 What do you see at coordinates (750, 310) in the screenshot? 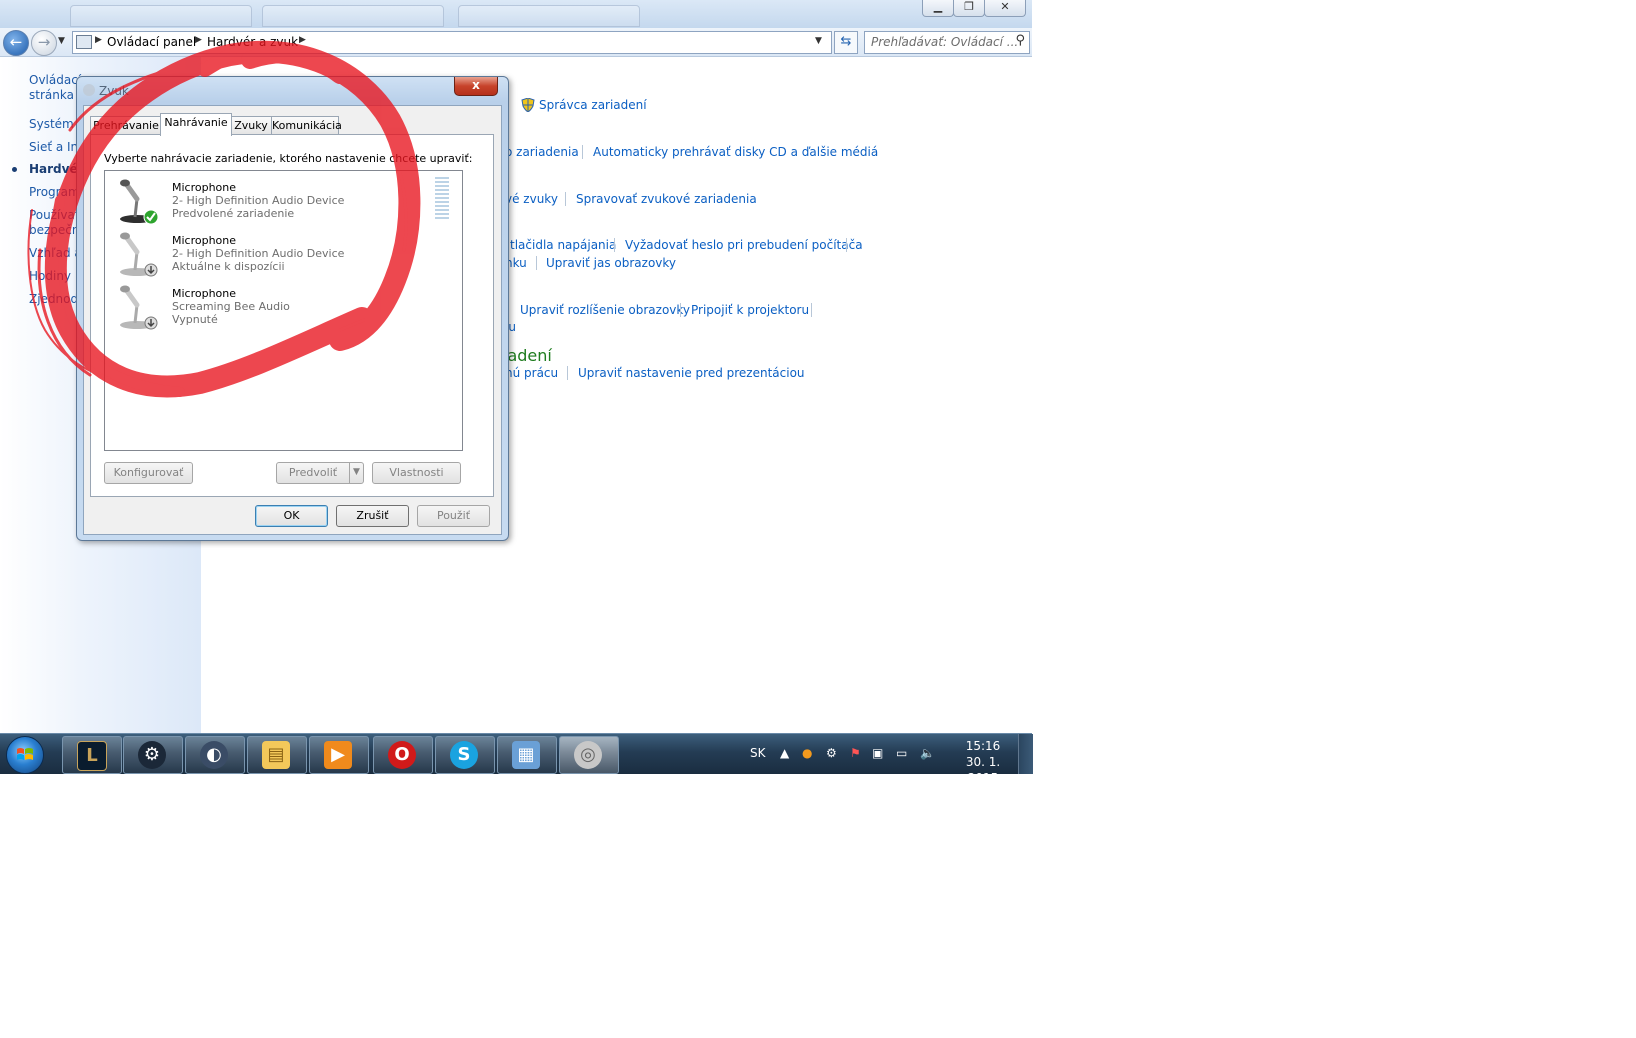
I see `connect-projector-link: Pripojiť k projektoru` at bounding box center [750, 310].